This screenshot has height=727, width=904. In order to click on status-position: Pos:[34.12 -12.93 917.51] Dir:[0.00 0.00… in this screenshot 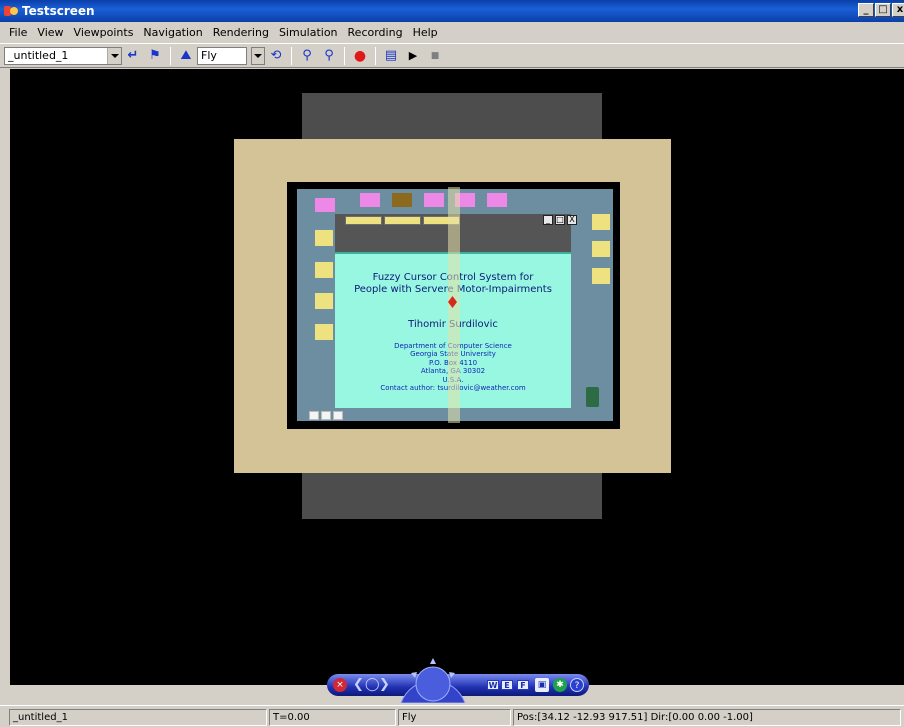, I will do `click(707, 717)`.